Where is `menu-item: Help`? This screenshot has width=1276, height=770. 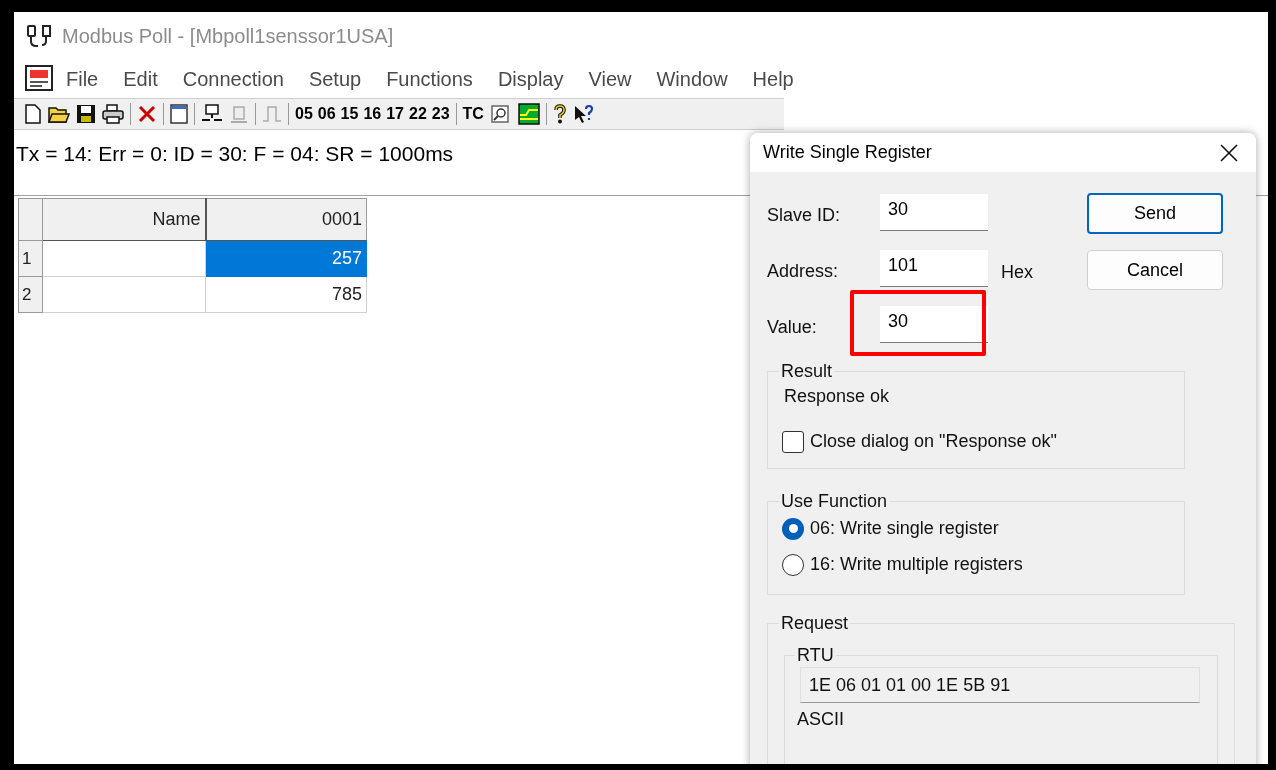
menu-item: Help is located at coordinates (773, 79).